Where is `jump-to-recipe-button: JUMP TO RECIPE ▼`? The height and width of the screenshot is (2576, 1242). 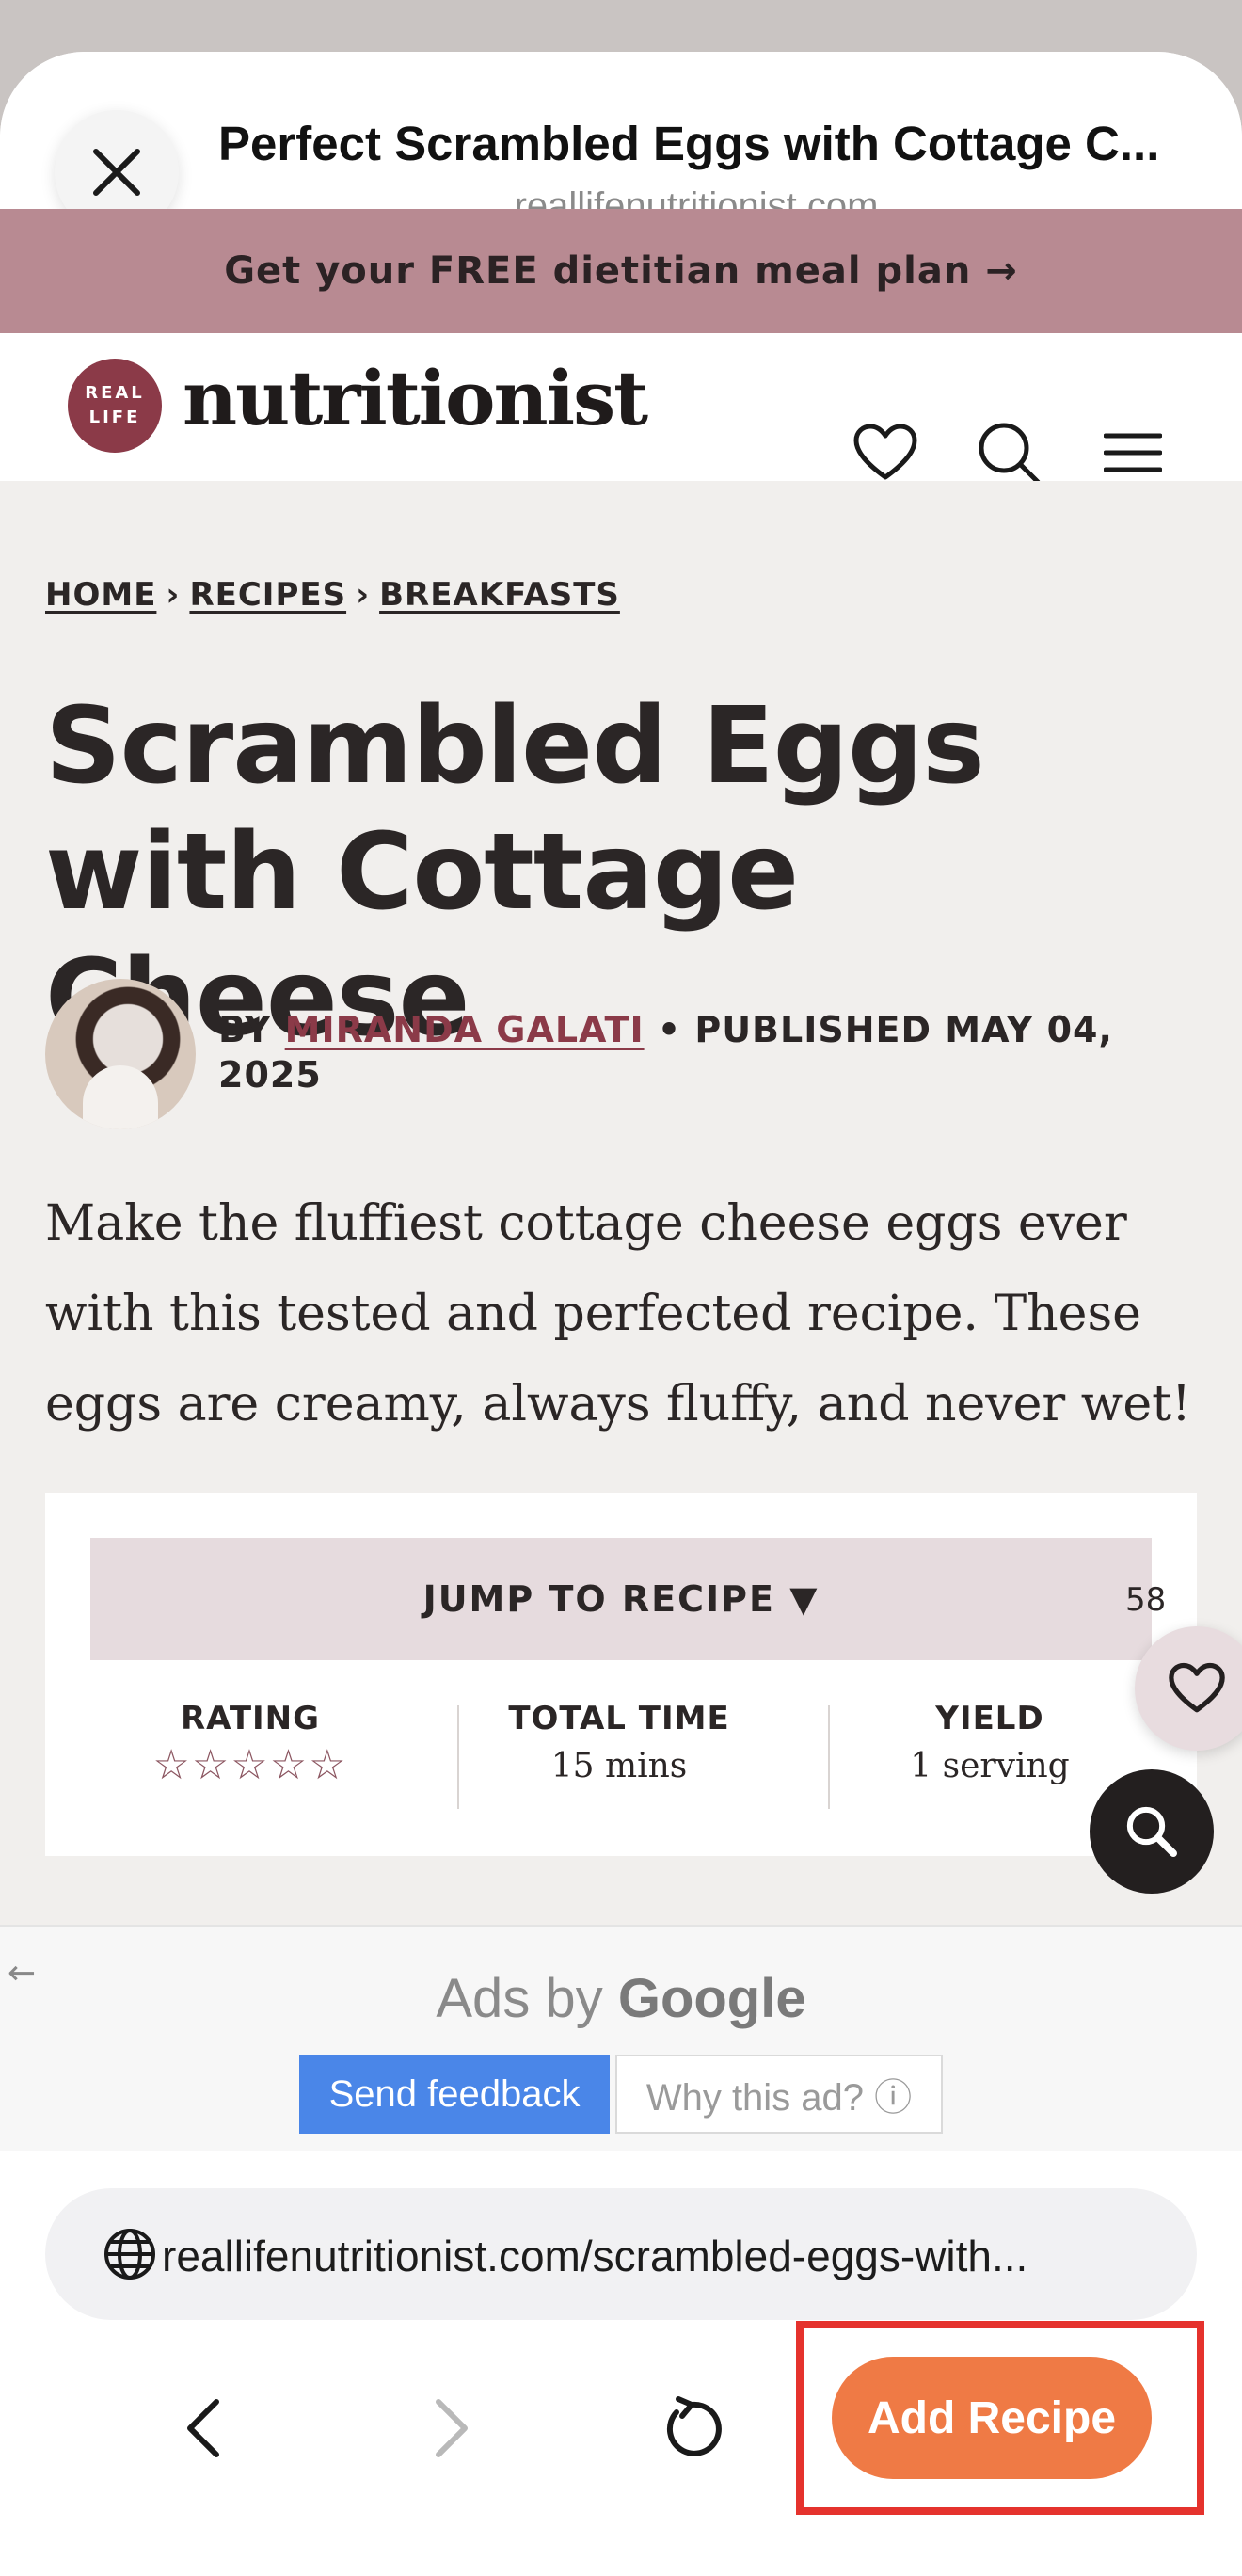
jump-to-recipe-button: JUMP TO RECIPE ▼ is located at coordinates (621, 1599).